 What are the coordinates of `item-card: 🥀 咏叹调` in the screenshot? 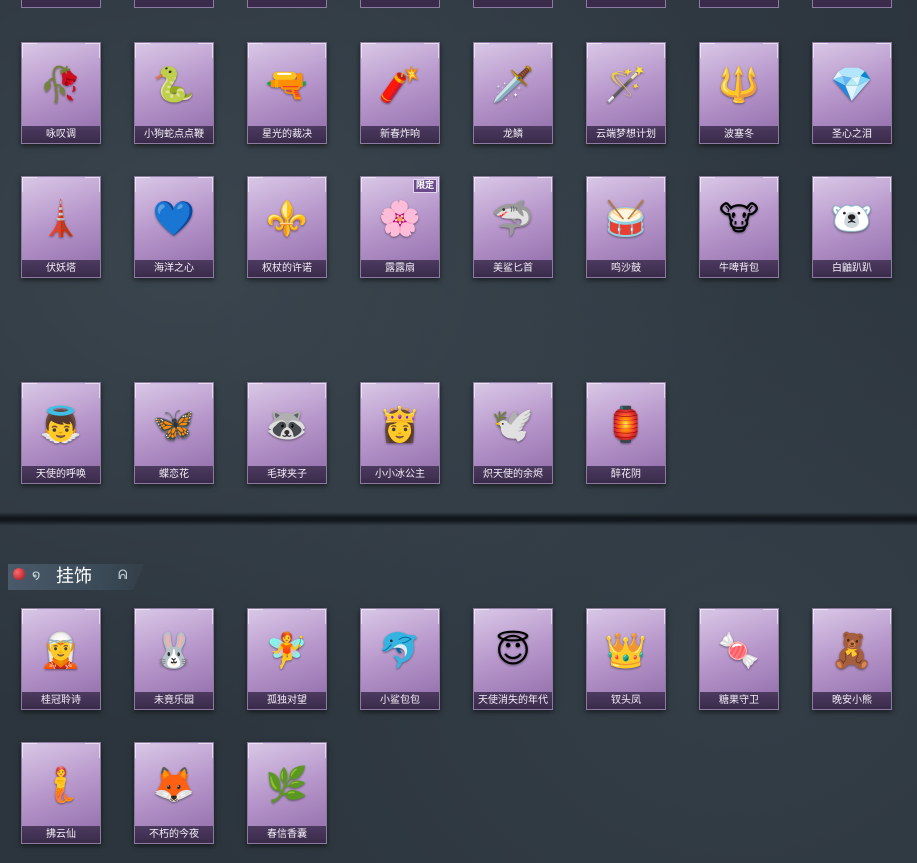 It's located at (61, 93).